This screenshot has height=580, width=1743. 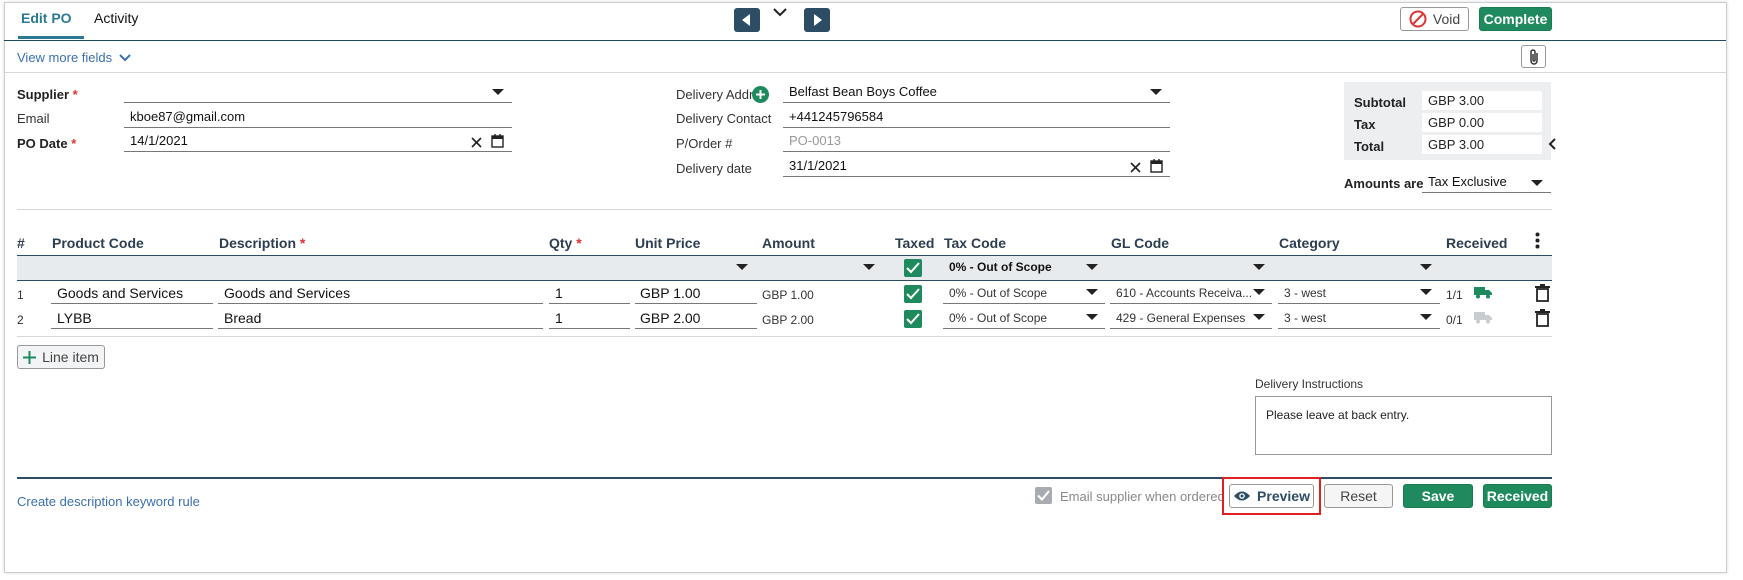 What do you see at coordinates (976, 118) in the screenshot?
I see `delivery-contact-field: +441245796584` at bounding box center [976, 118].